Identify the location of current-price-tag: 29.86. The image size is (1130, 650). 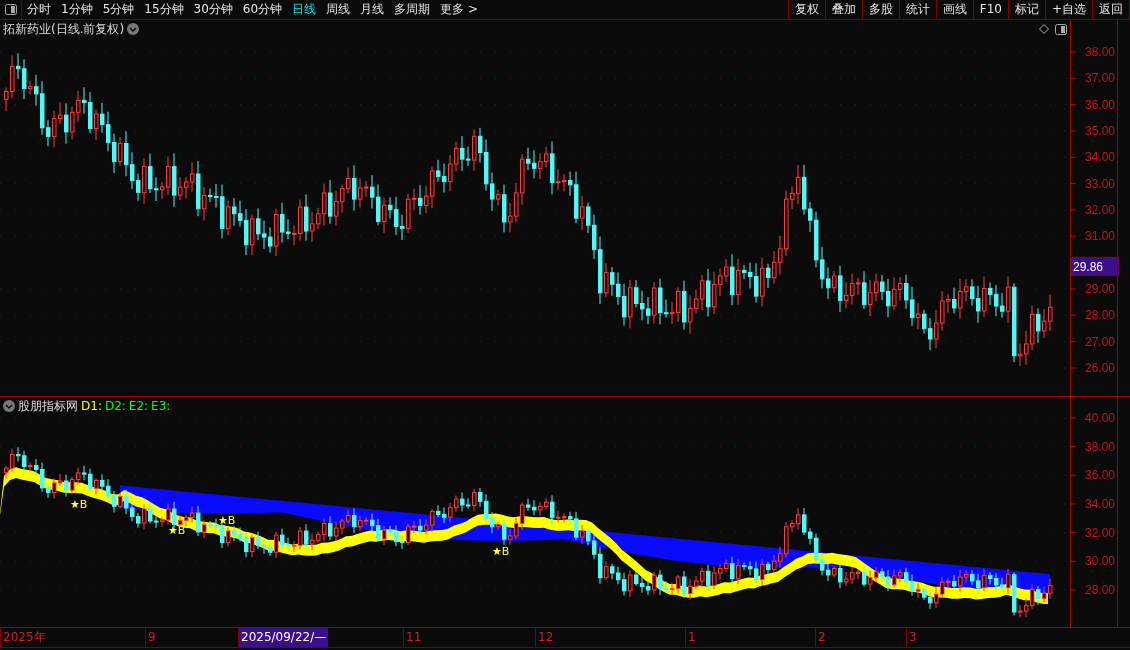
(1095, 266).